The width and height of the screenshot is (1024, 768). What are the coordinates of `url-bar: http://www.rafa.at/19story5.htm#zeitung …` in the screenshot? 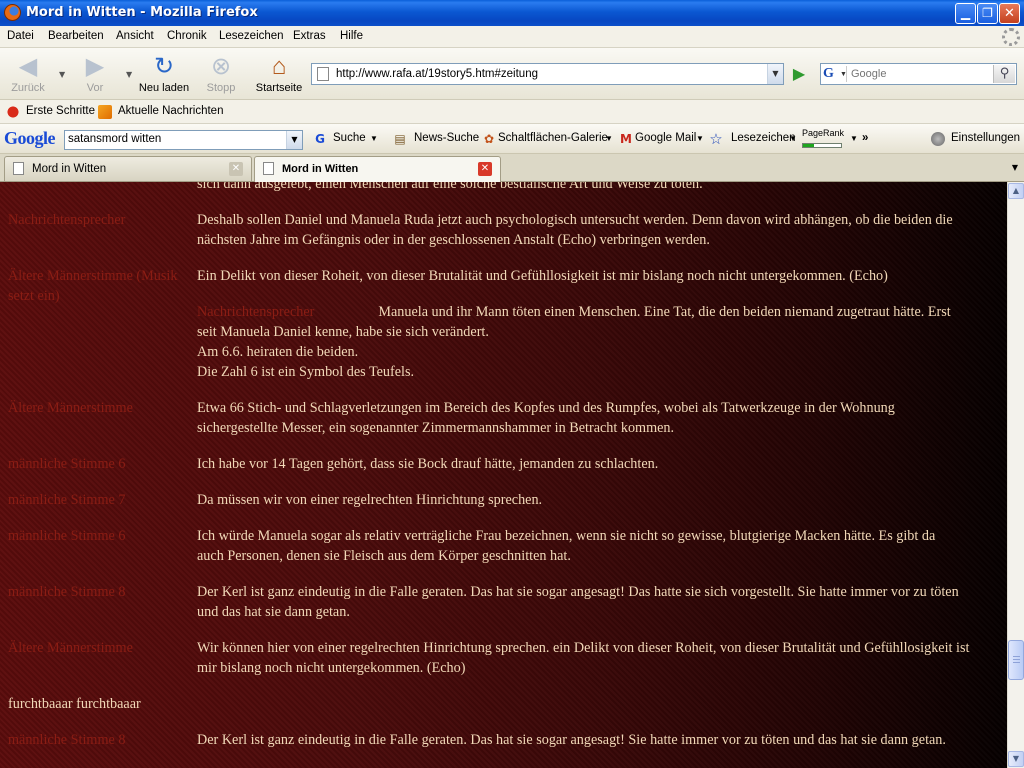 It's located at (547, 74).